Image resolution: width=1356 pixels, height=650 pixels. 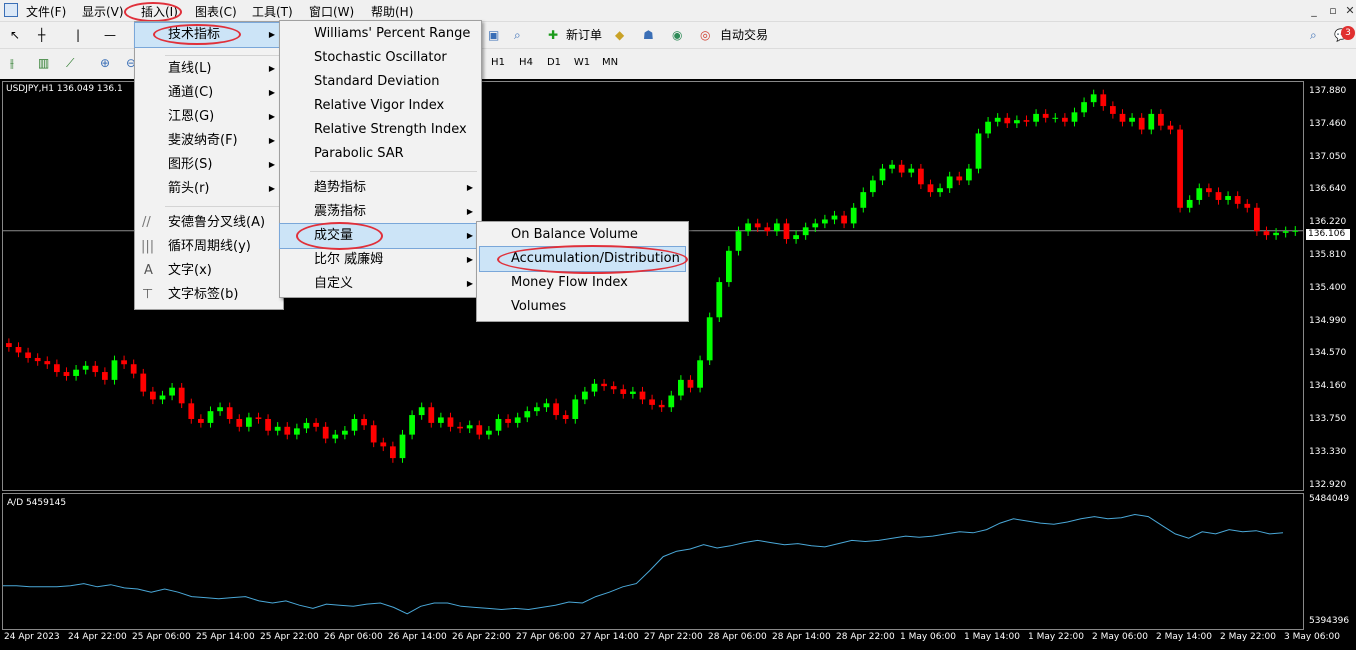 What do you see at coordinates (209, 271) in the screenshot?
I see `menu-item-text: A 文字(x)` at bounding box center [209, 271].